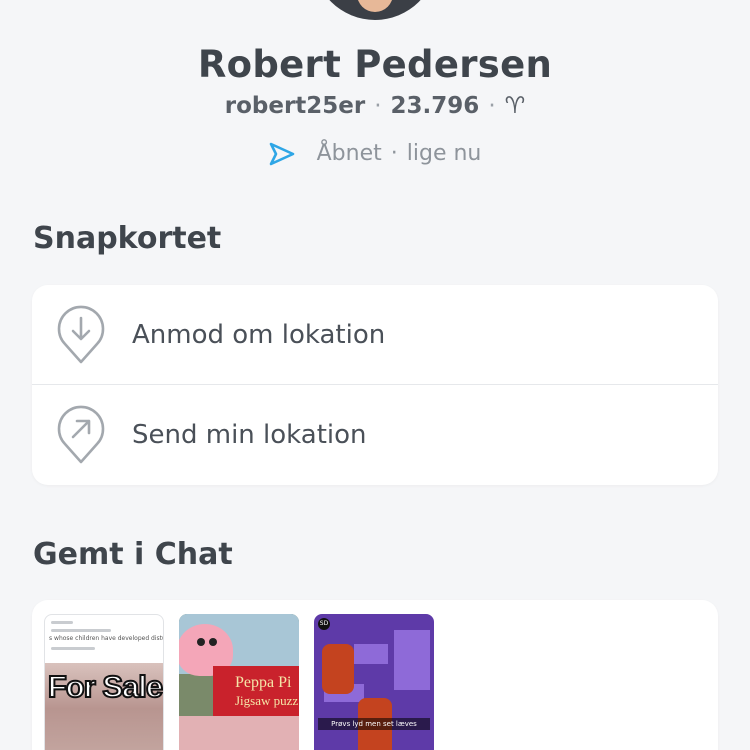 The height and width of the screenshot is (750, 750). I want to click on snap-score: 23.796, so click(435, 106).